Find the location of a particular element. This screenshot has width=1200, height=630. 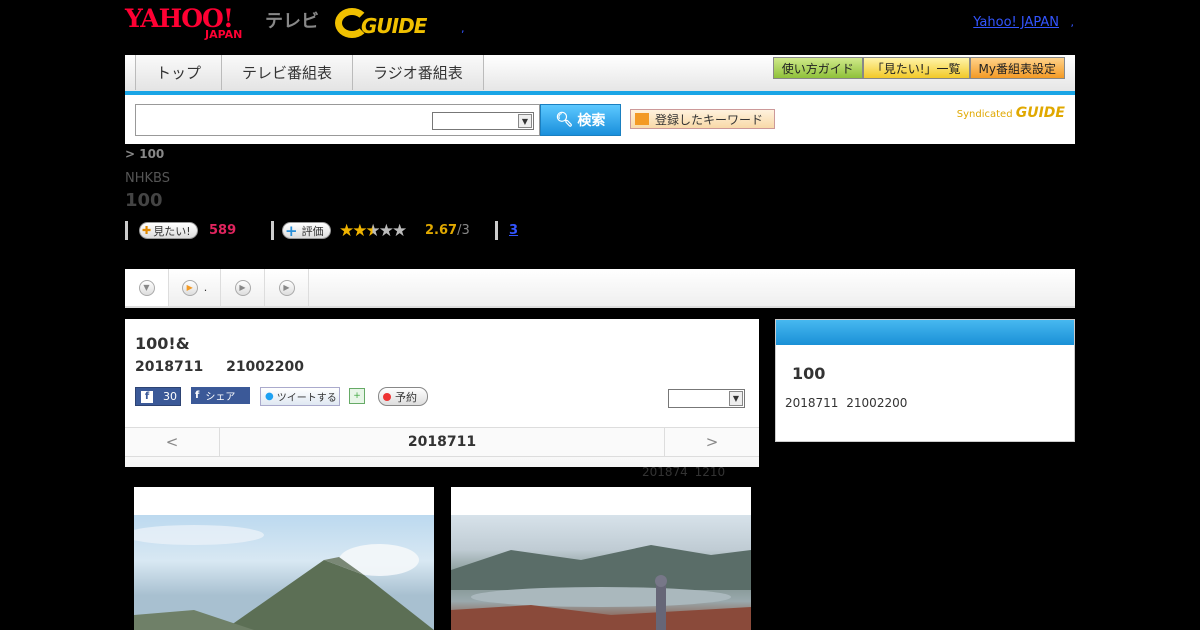

lake-mountain-image is located at coordinates (601, 572).